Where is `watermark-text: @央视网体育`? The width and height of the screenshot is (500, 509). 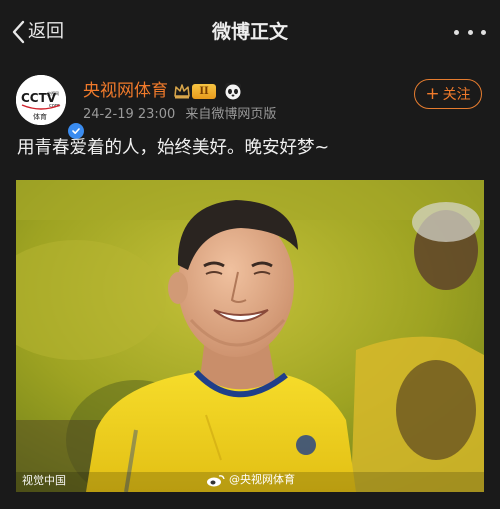
watermark-text: @央视网体育 is located at coordinates (262, 479).